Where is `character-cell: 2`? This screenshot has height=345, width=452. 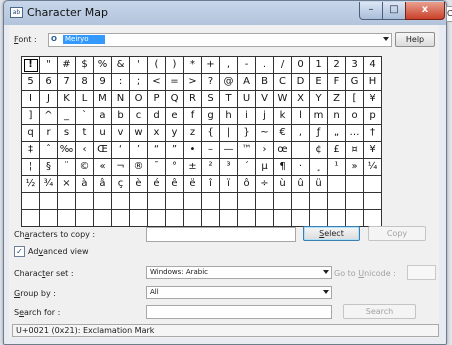 character-cell: 2 is located at coordinates (337, 65).